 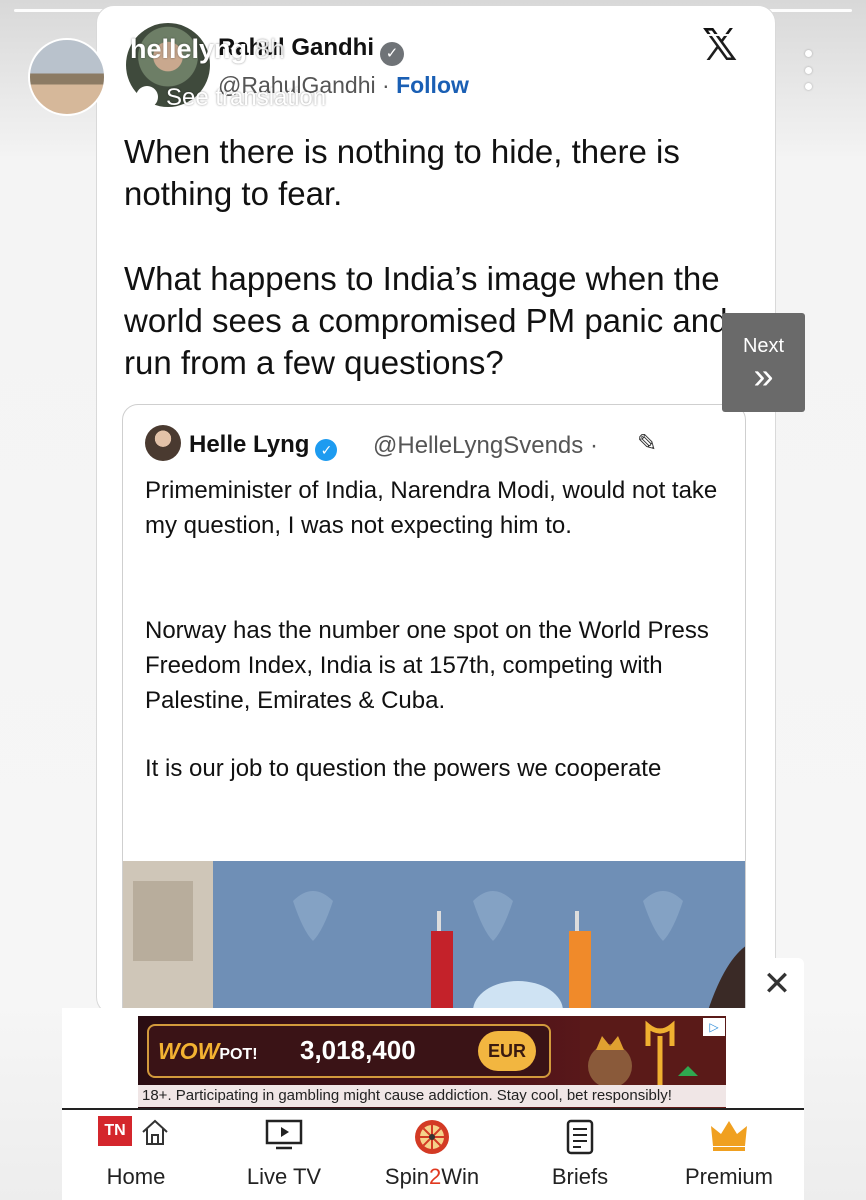 I want to click on nav-item-home: TN Home, so click(x=136, y=1155).